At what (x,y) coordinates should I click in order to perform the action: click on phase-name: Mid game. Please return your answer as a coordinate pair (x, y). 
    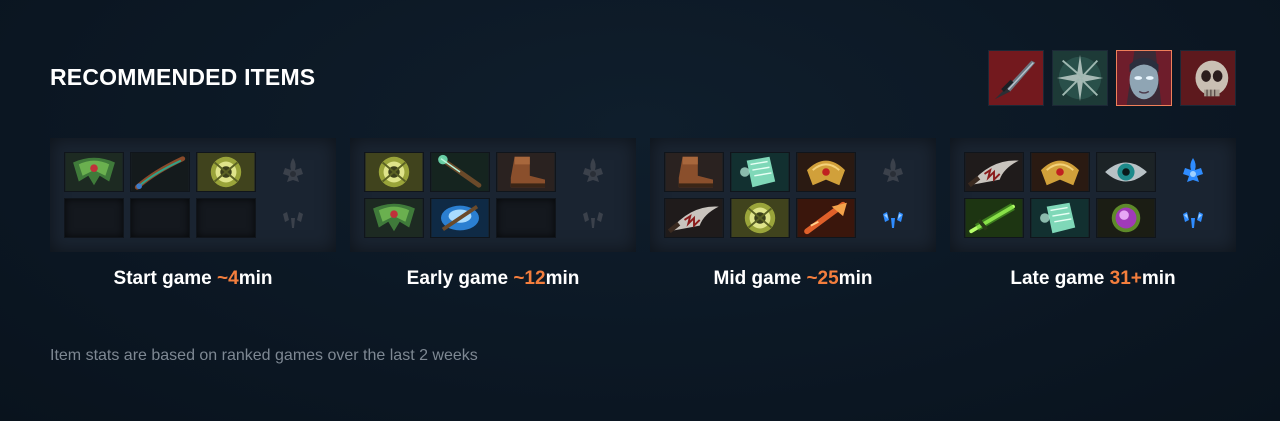
    Looking at the image, I should click on (760, 278).